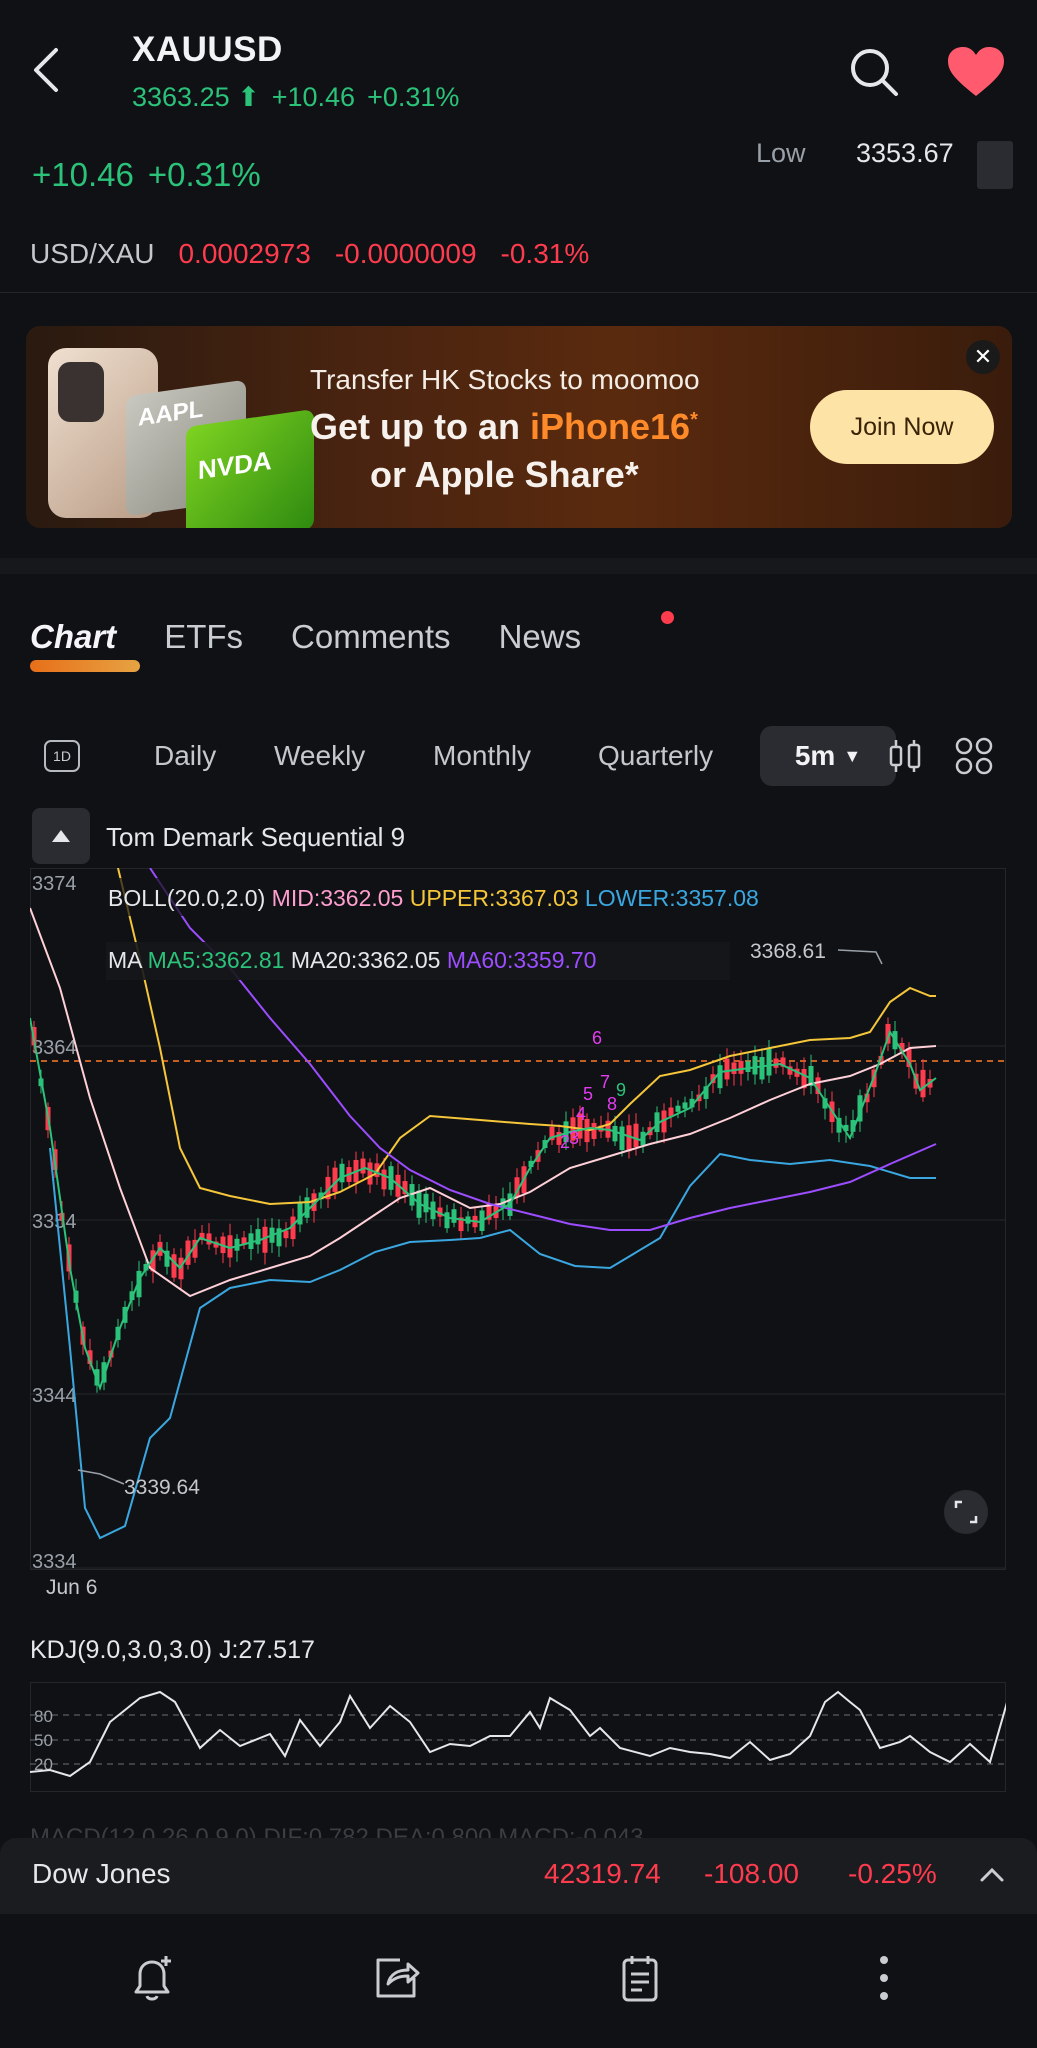 The height and width of the screenshot is (2048, 1037). I want to click on ma-legend: MA MA5:3362.81 MA20:3362.05 MA60:3359.70, so click(352, 960).